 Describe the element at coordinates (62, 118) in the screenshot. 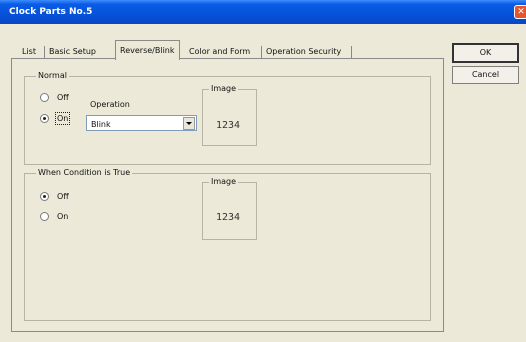

I see `normal-on-label: On` at that location.